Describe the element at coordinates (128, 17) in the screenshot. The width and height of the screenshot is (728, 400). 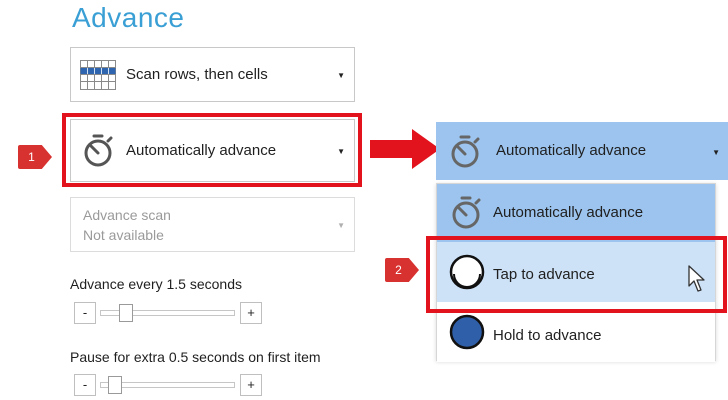
I see `page-title: Advance` at that location.